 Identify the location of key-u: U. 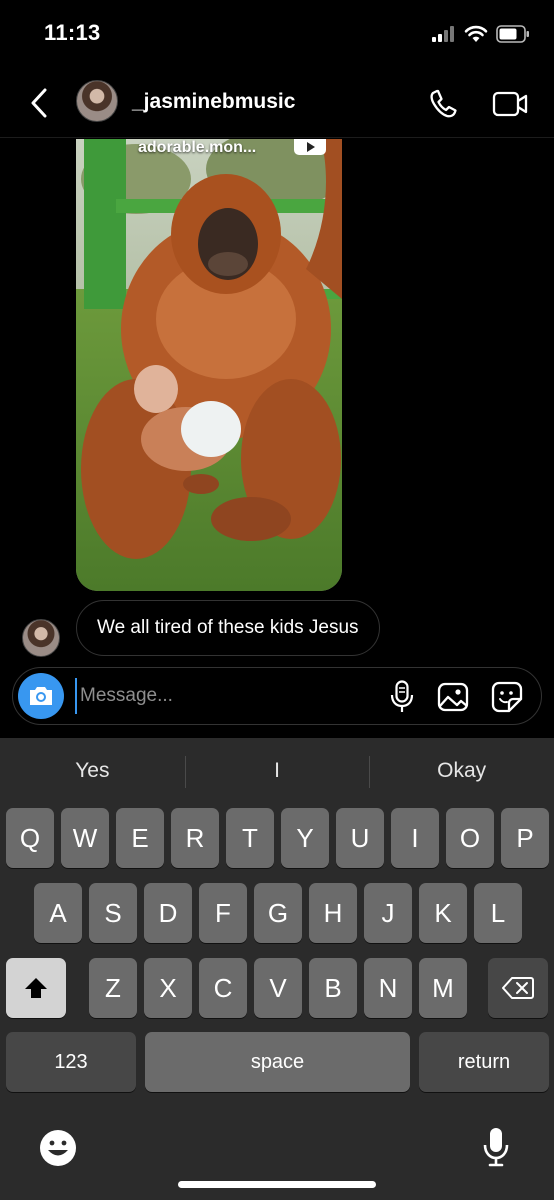
(360, 838).